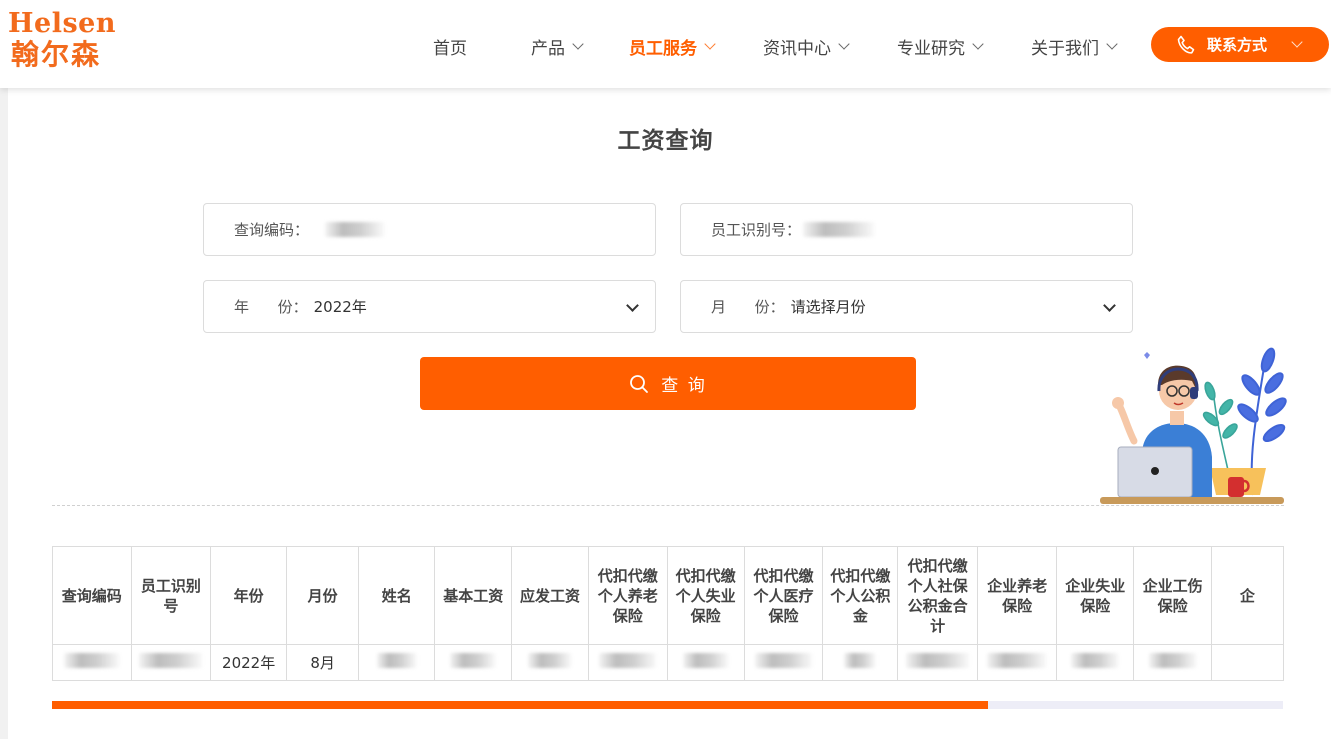 The height and width of the screenshot is (739, 1331). Describe the element at coordinates (668, 505) in the screenshot. I see `divider` at that location.